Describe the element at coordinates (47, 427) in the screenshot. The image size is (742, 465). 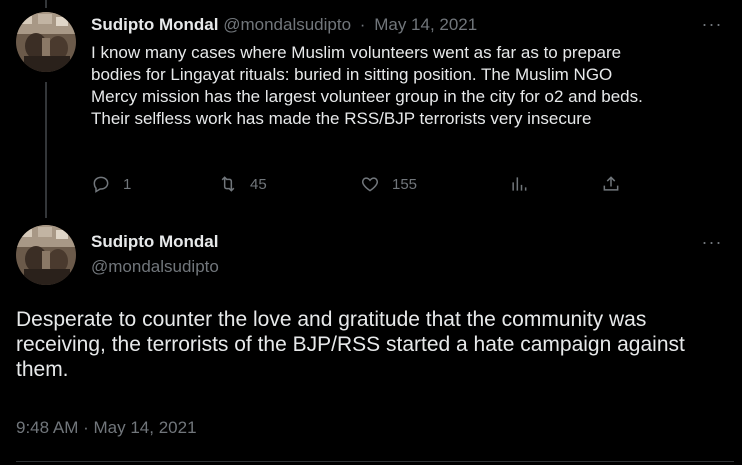
I see `tweet-time: 9:48 AM` at that location.